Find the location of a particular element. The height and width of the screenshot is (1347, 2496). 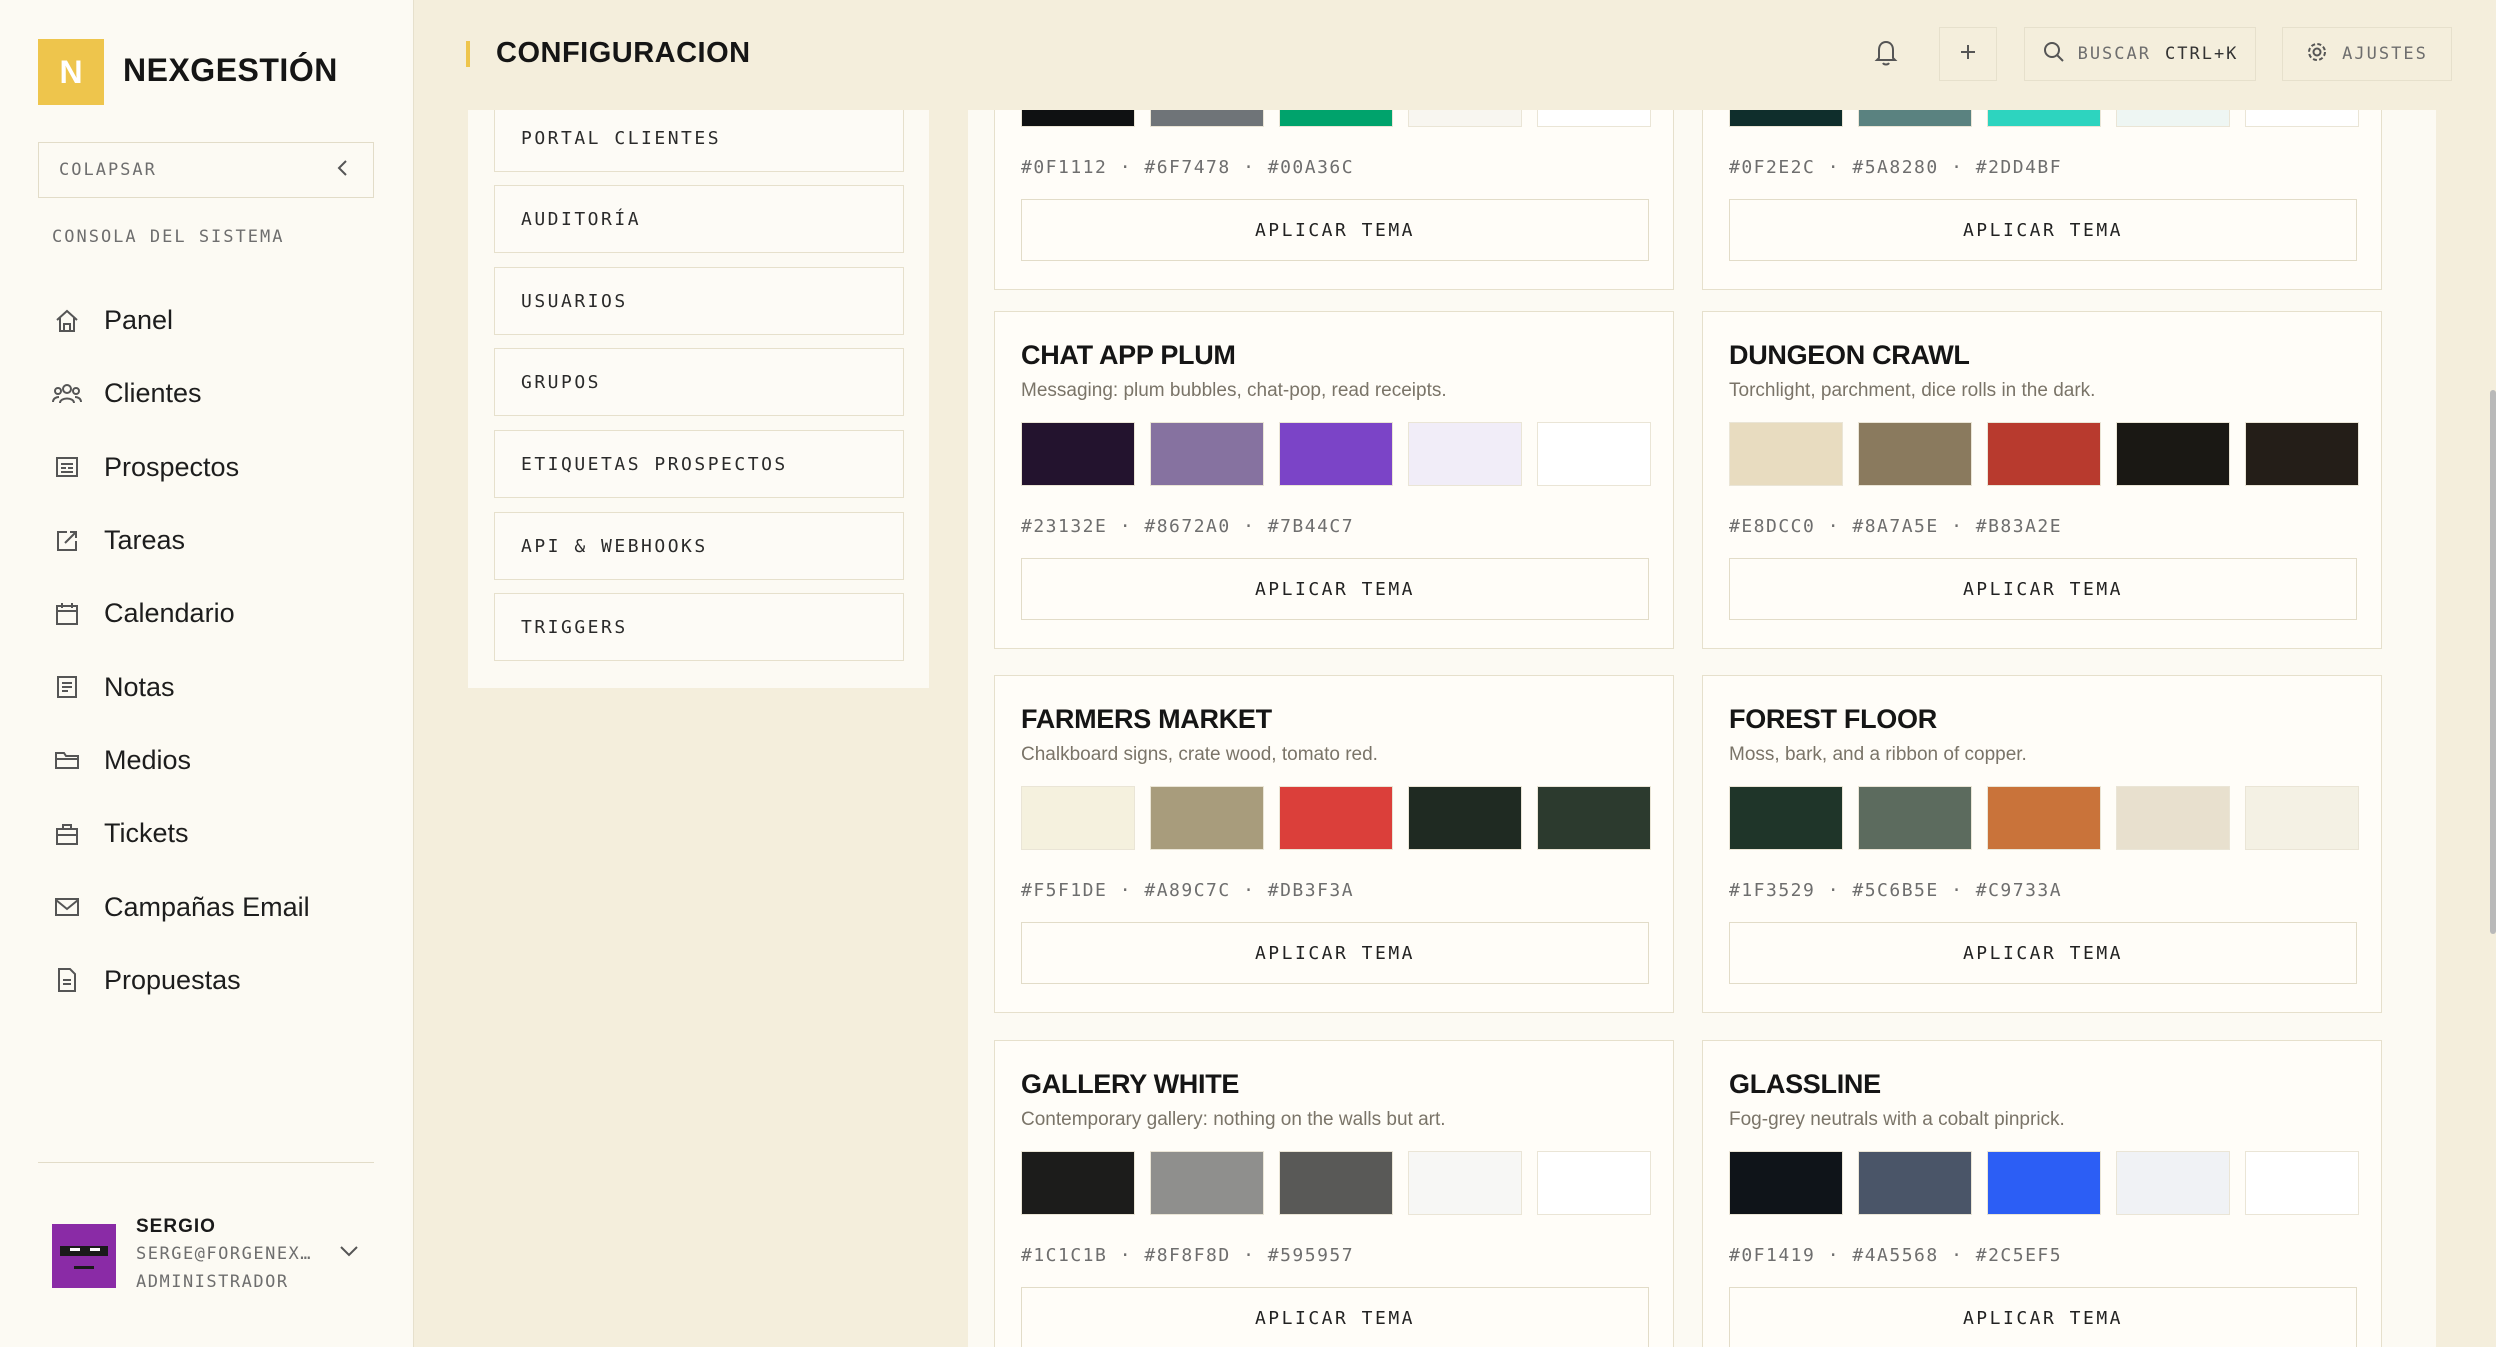

sidebar-item-campanas-email: Campañas Email is located at coordinates (217, 906).